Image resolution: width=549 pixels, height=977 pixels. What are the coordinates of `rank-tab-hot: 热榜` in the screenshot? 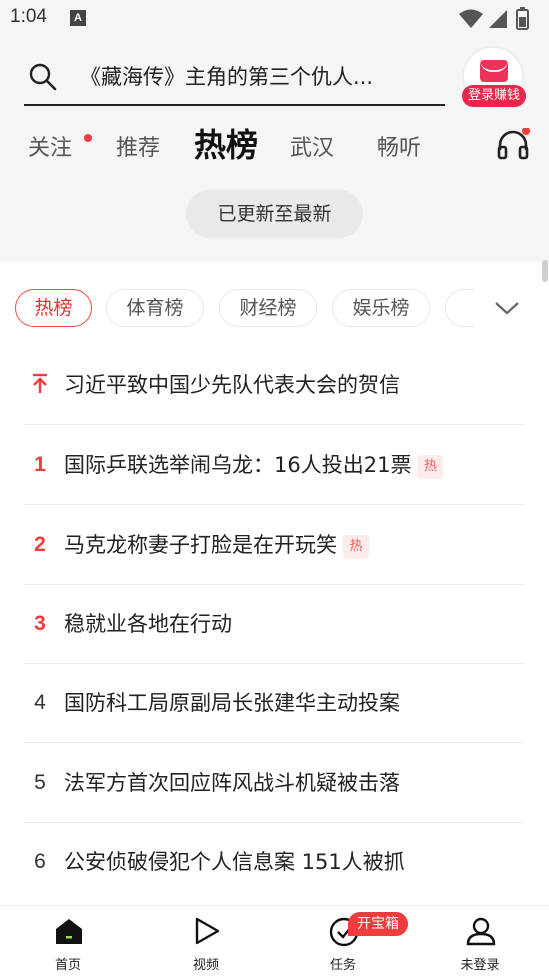 It's located at (53, 308).